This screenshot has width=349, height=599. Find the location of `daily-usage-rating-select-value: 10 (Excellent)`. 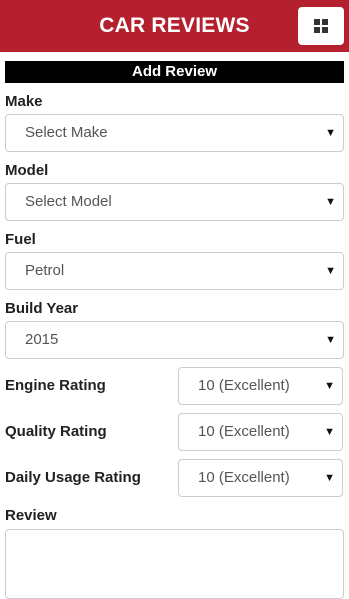

daily-usage-rating-select-value: 10 (Excellent) is located at coordinates (244, 477).